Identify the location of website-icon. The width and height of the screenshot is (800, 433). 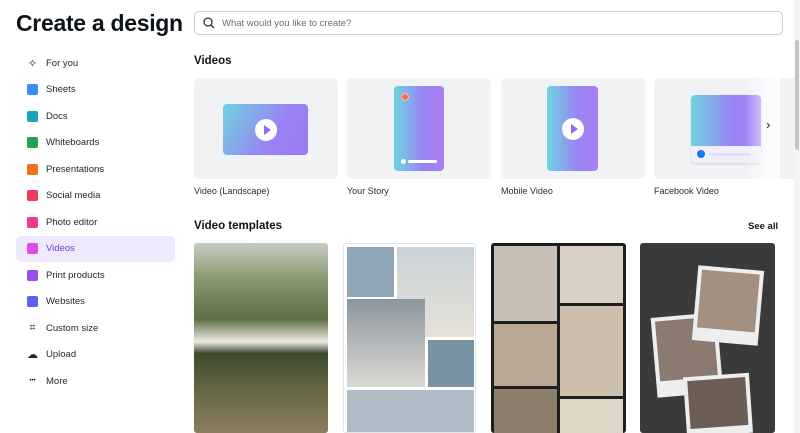
(32, 302).